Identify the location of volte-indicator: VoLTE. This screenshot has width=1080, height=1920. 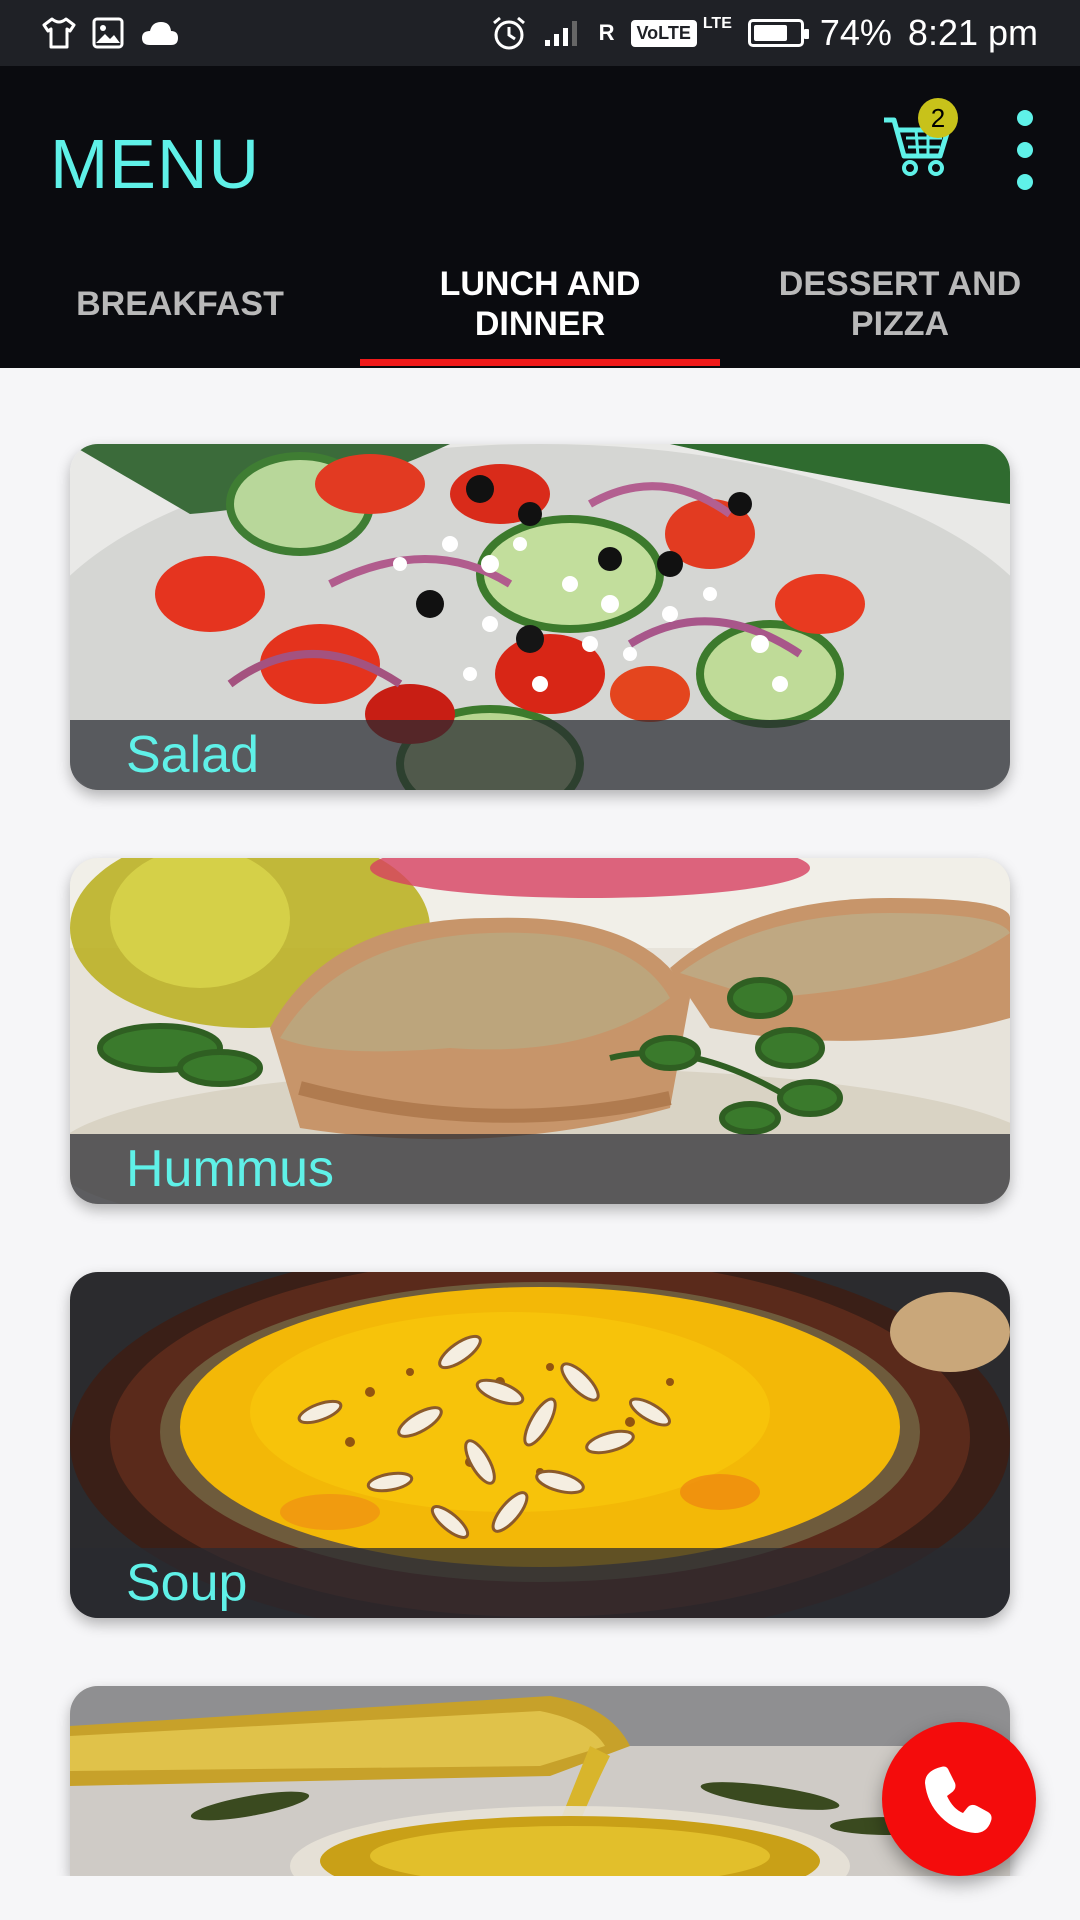
(663, 33).